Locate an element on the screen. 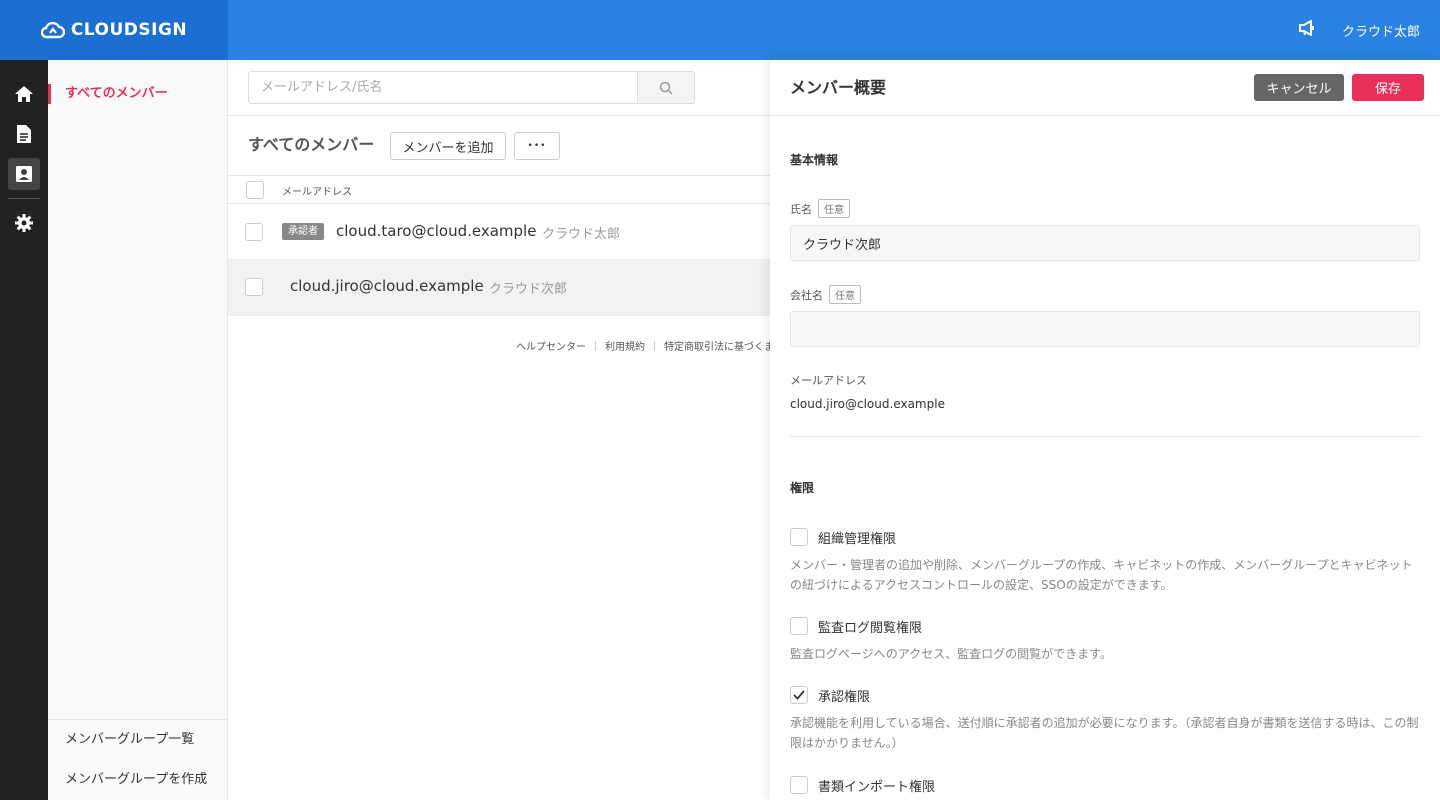 Image resolution: width=1440 pixels, height=800 pixels. company-field is located at coordinates (1105, 329).